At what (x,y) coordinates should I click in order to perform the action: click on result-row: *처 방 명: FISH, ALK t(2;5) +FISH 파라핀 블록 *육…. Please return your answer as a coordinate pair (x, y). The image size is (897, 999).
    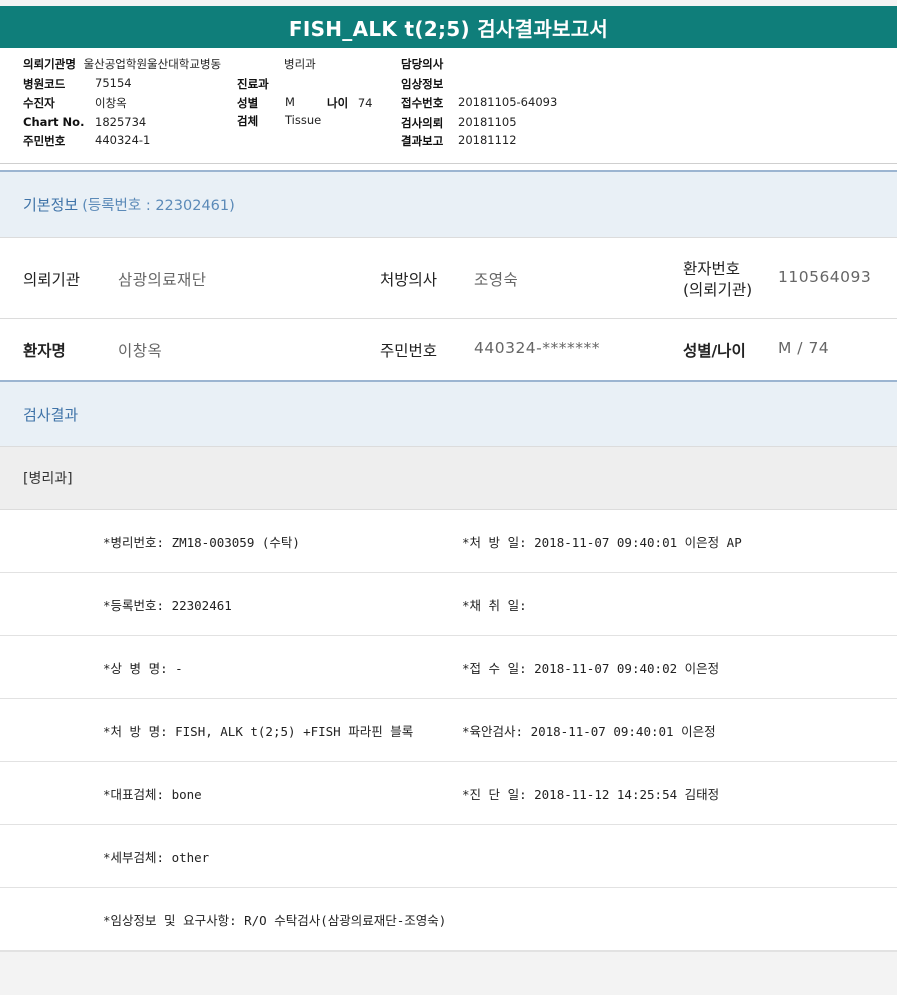
    Looking at the image, I should click on (448, 730).